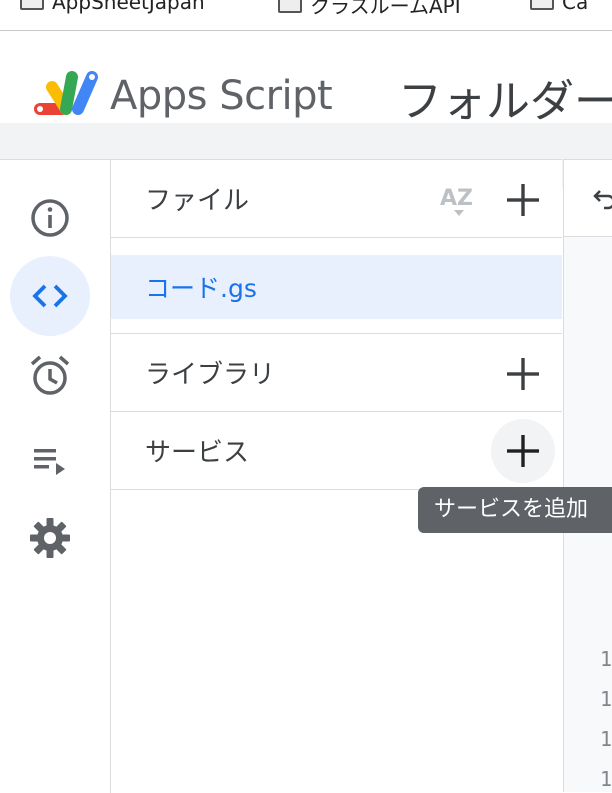  I want to click on rail-overview-button, so click(50, 218).